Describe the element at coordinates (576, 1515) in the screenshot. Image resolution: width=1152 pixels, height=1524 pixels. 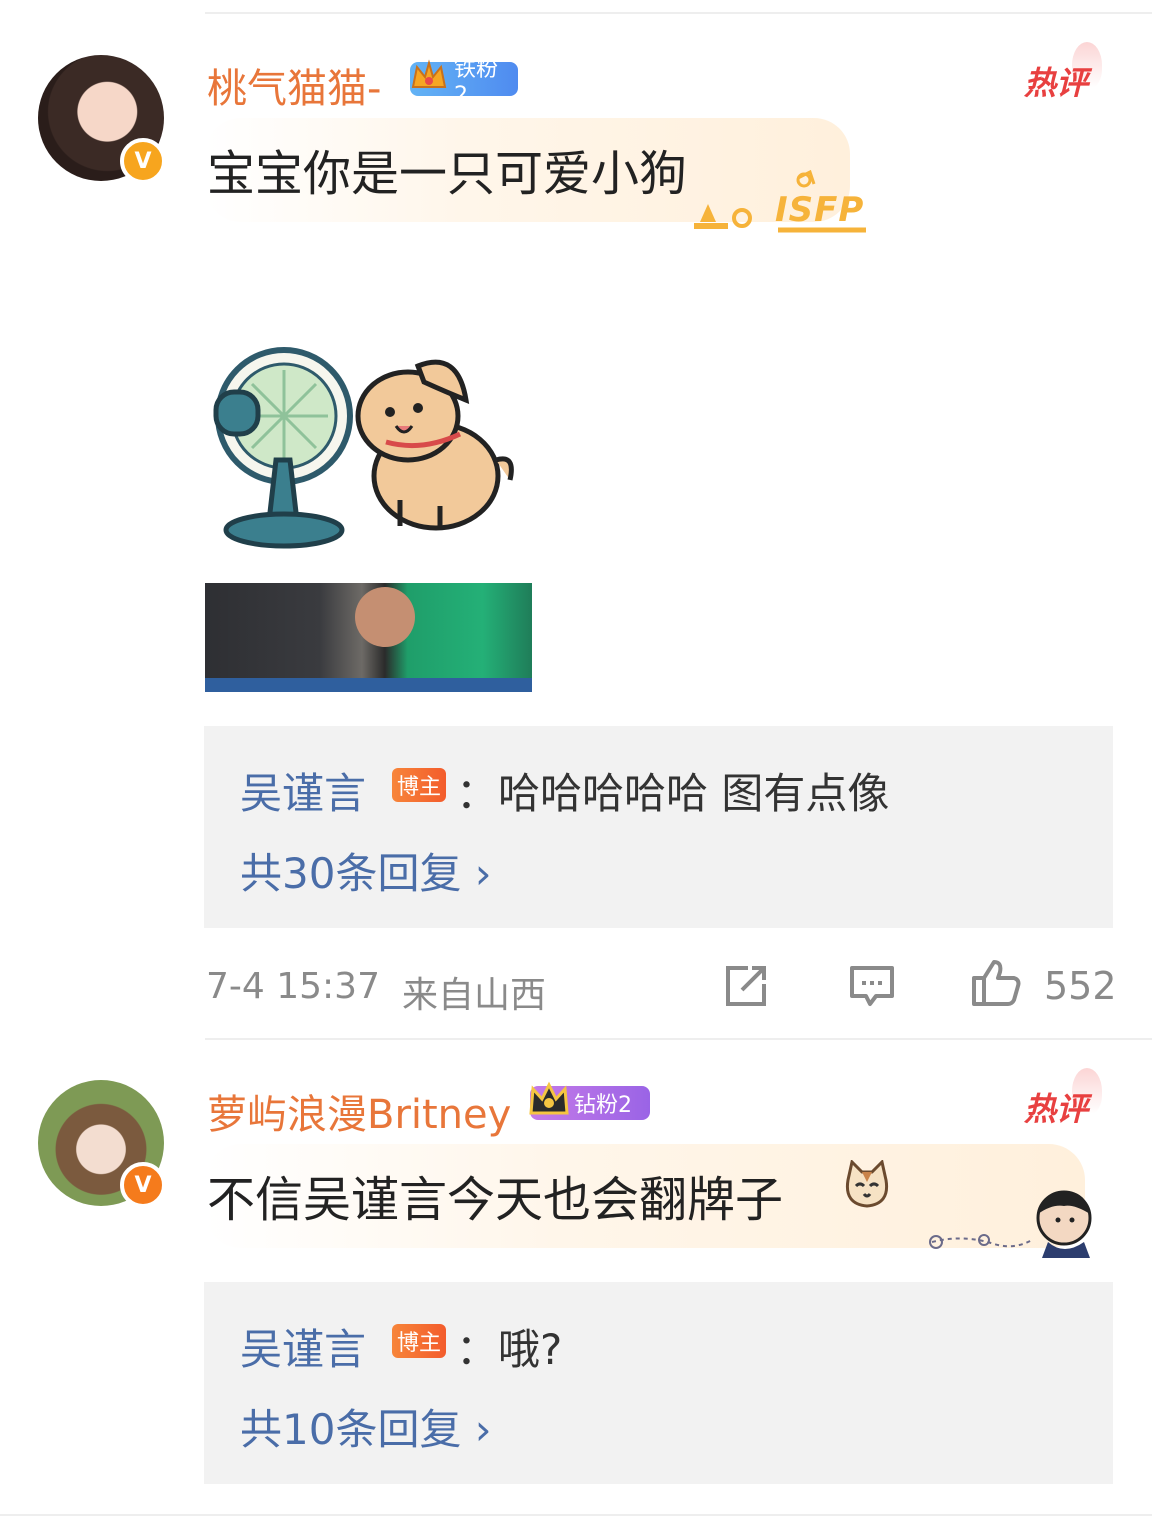
I see `bottom-divider` at that location.